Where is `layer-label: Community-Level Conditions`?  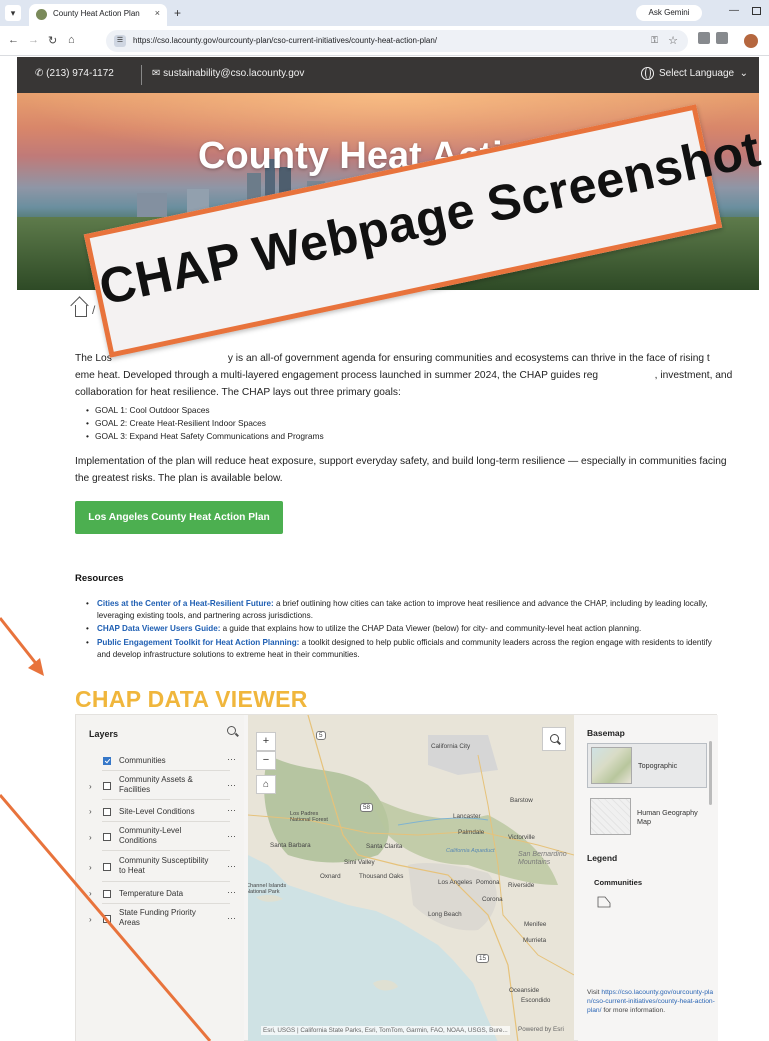
layer-label: Community-Level Conditions is located at coordinates (150, 835).